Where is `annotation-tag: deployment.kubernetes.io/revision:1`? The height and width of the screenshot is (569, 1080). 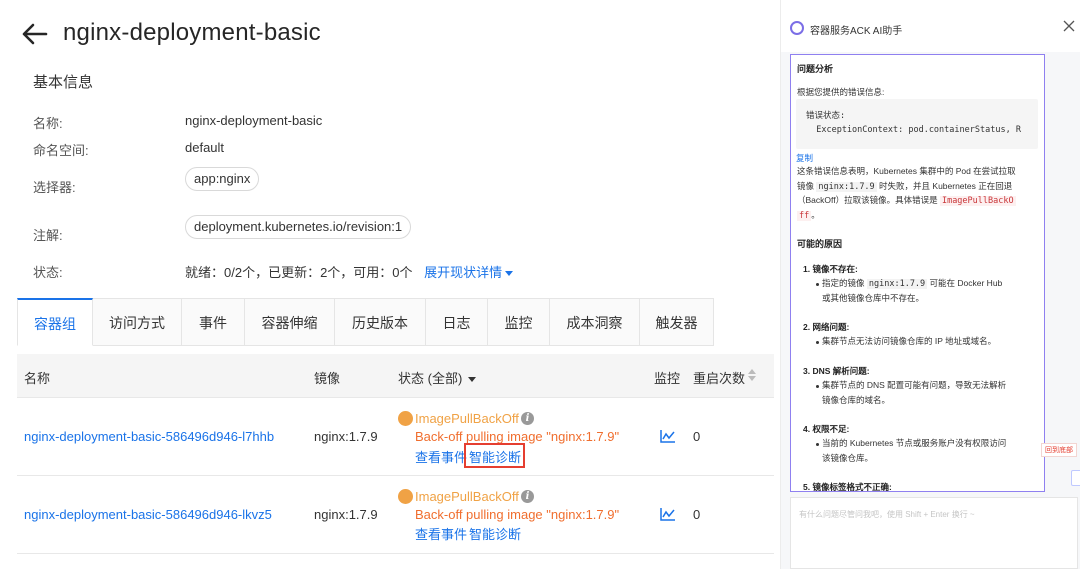
annotation-tag: deployment.kubernetes.io/revision:1 is located at coordinates (298, 227).